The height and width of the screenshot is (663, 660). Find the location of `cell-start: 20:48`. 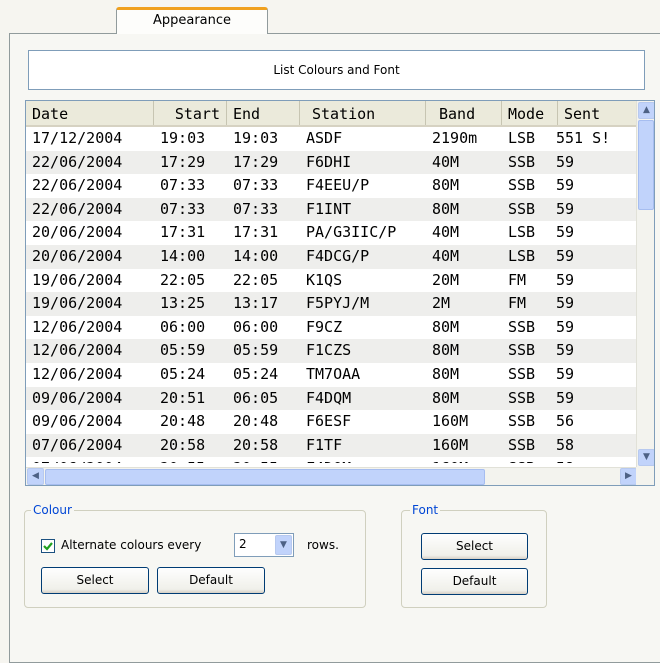

cell-start: 20:48 is located at coordinates (183, 421).